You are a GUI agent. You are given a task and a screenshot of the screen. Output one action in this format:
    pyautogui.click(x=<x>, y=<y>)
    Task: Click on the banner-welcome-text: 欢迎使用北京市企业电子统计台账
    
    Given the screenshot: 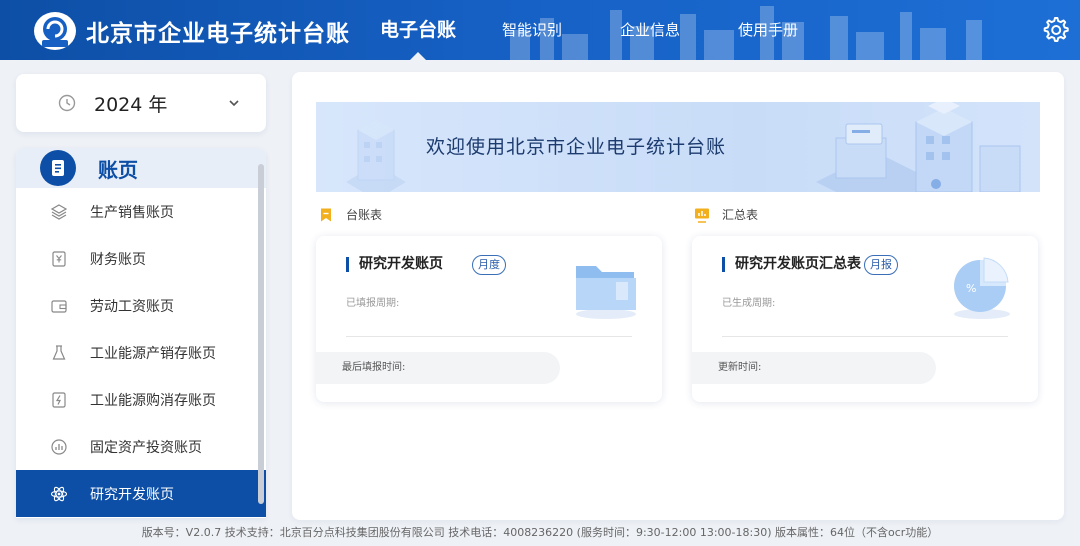 What is the action you would take?
    pyautogui.click(x=576, y=147)
    